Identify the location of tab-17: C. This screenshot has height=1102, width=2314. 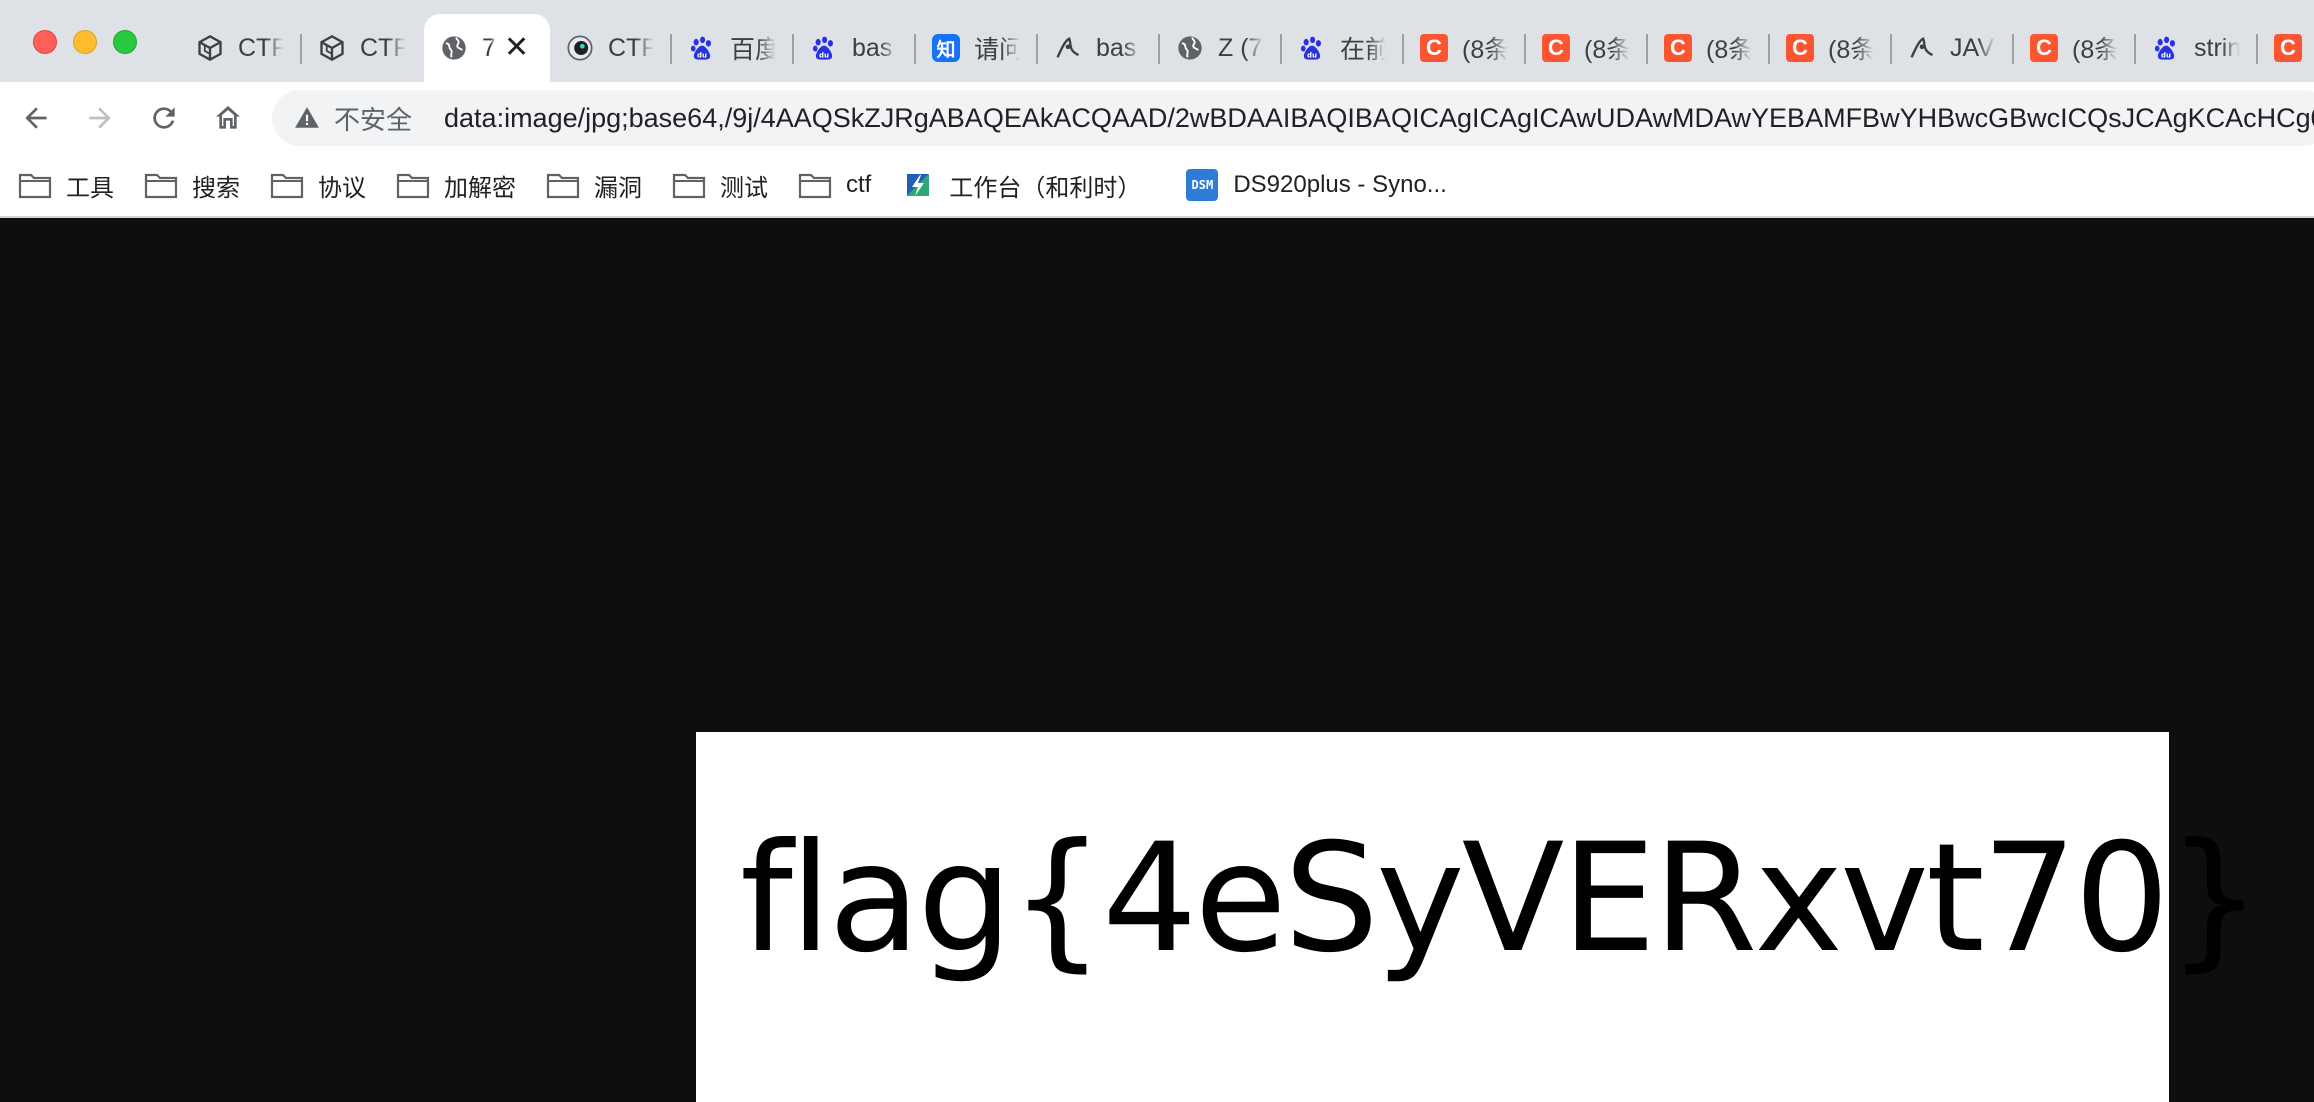
(2286, 48).